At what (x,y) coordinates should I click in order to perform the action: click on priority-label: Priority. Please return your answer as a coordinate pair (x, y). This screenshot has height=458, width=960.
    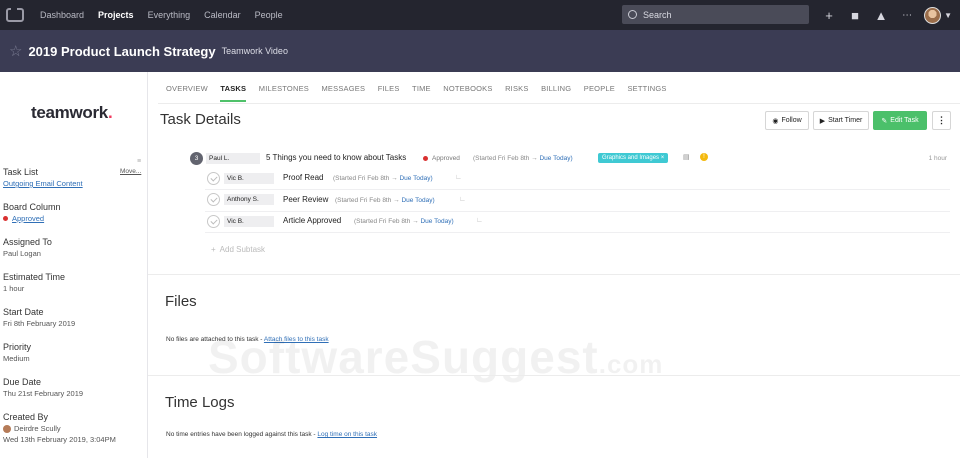
    Looking at the image, I should click on (17, 347).